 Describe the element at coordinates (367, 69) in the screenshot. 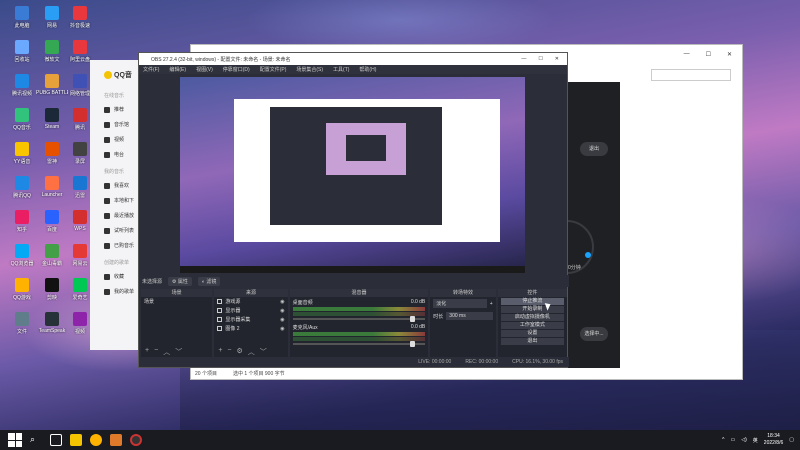

I see `obs-menu-item: 帮助(H)` at that location.